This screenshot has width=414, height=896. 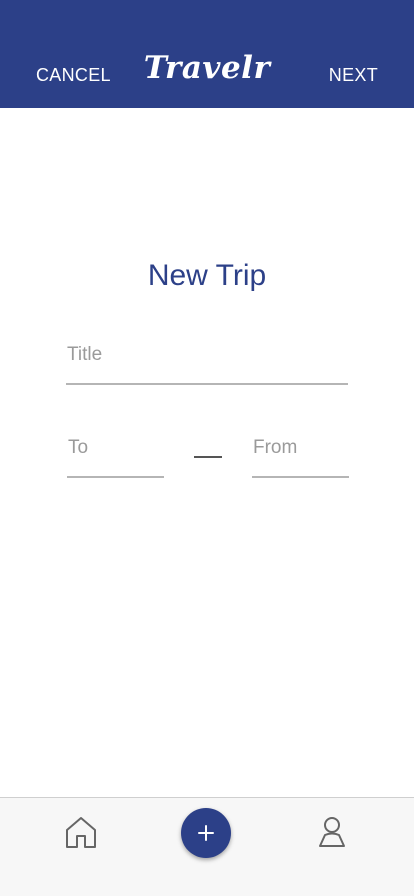 I want to click on top-app-bar: CANCEL Travelr NEXT, so click(x=207, y=54).